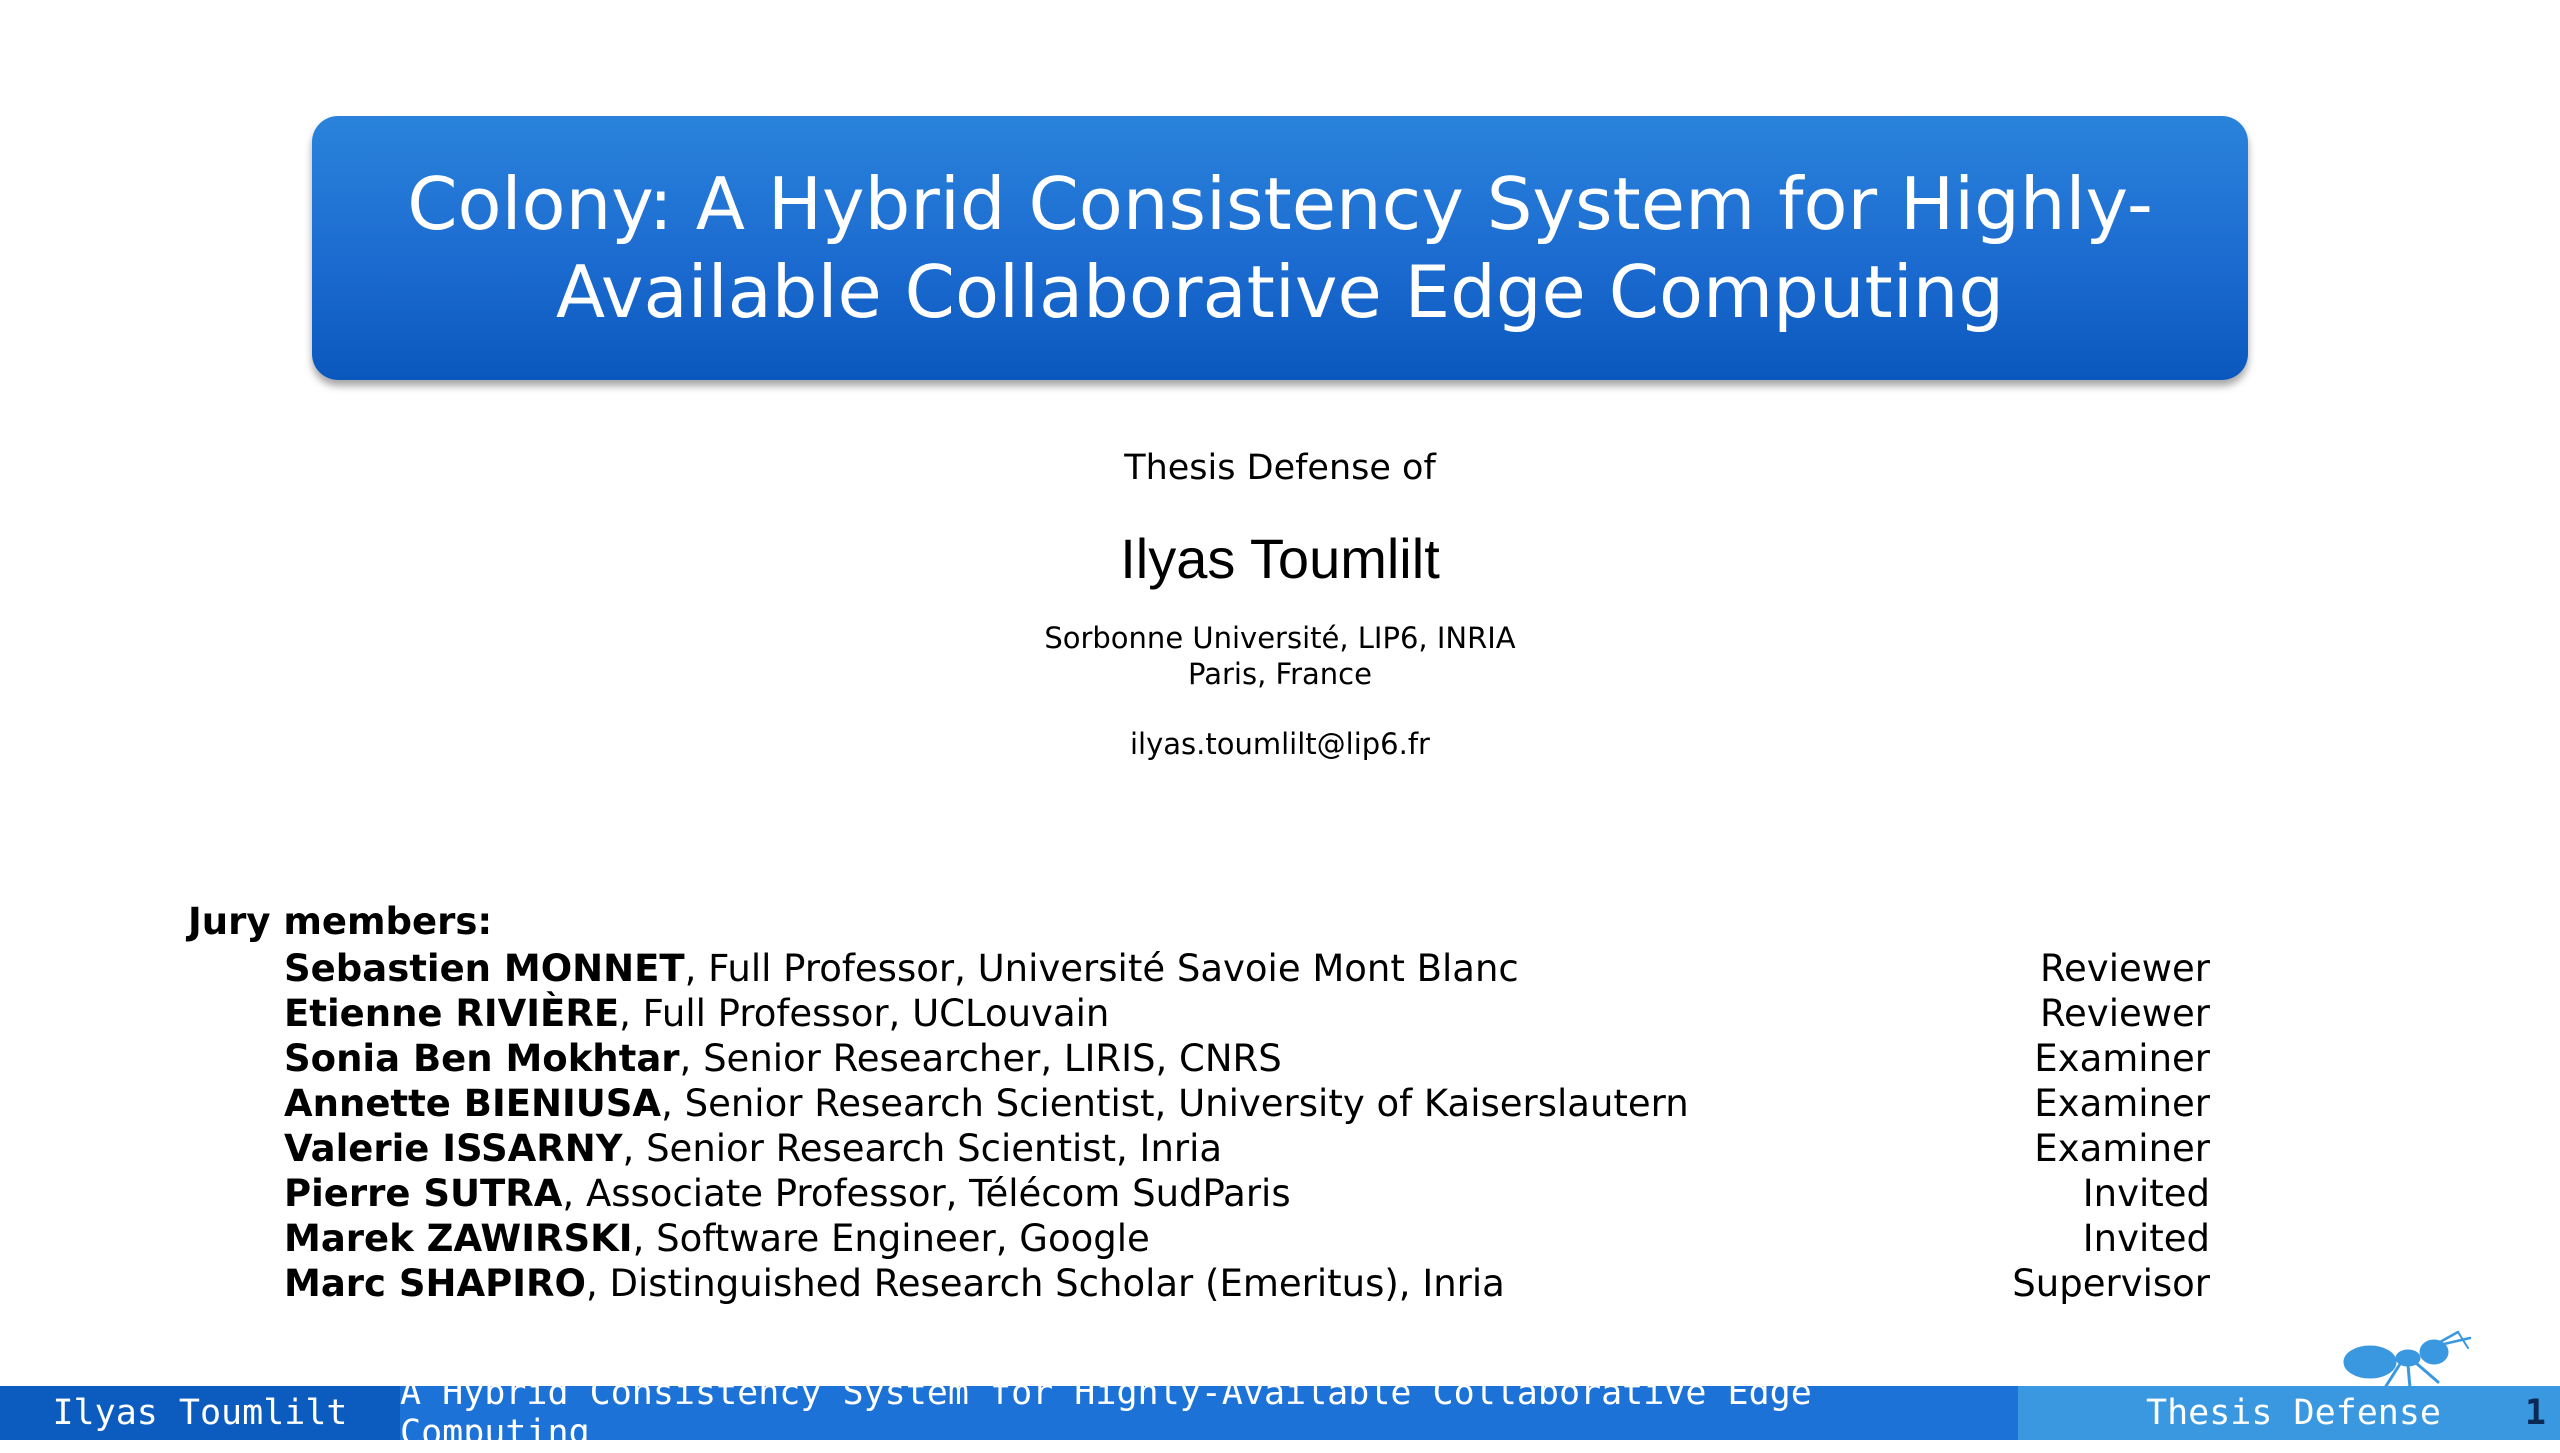 The width and height of the screenshot is (2560, 1453). I want to click on footer-event-section: Thesis Defense 1, so click(2289, 1413).